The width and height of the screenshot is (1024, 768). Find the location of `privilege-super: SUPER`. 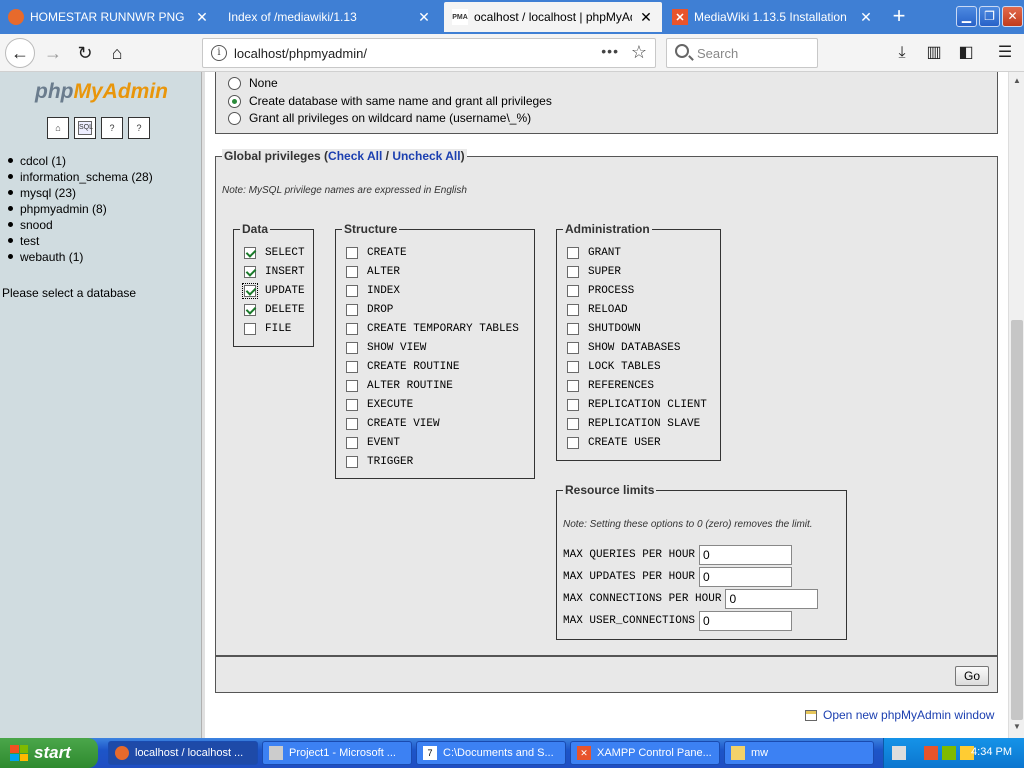

privilege-super: SUPER is located at coordinates (594, 272).